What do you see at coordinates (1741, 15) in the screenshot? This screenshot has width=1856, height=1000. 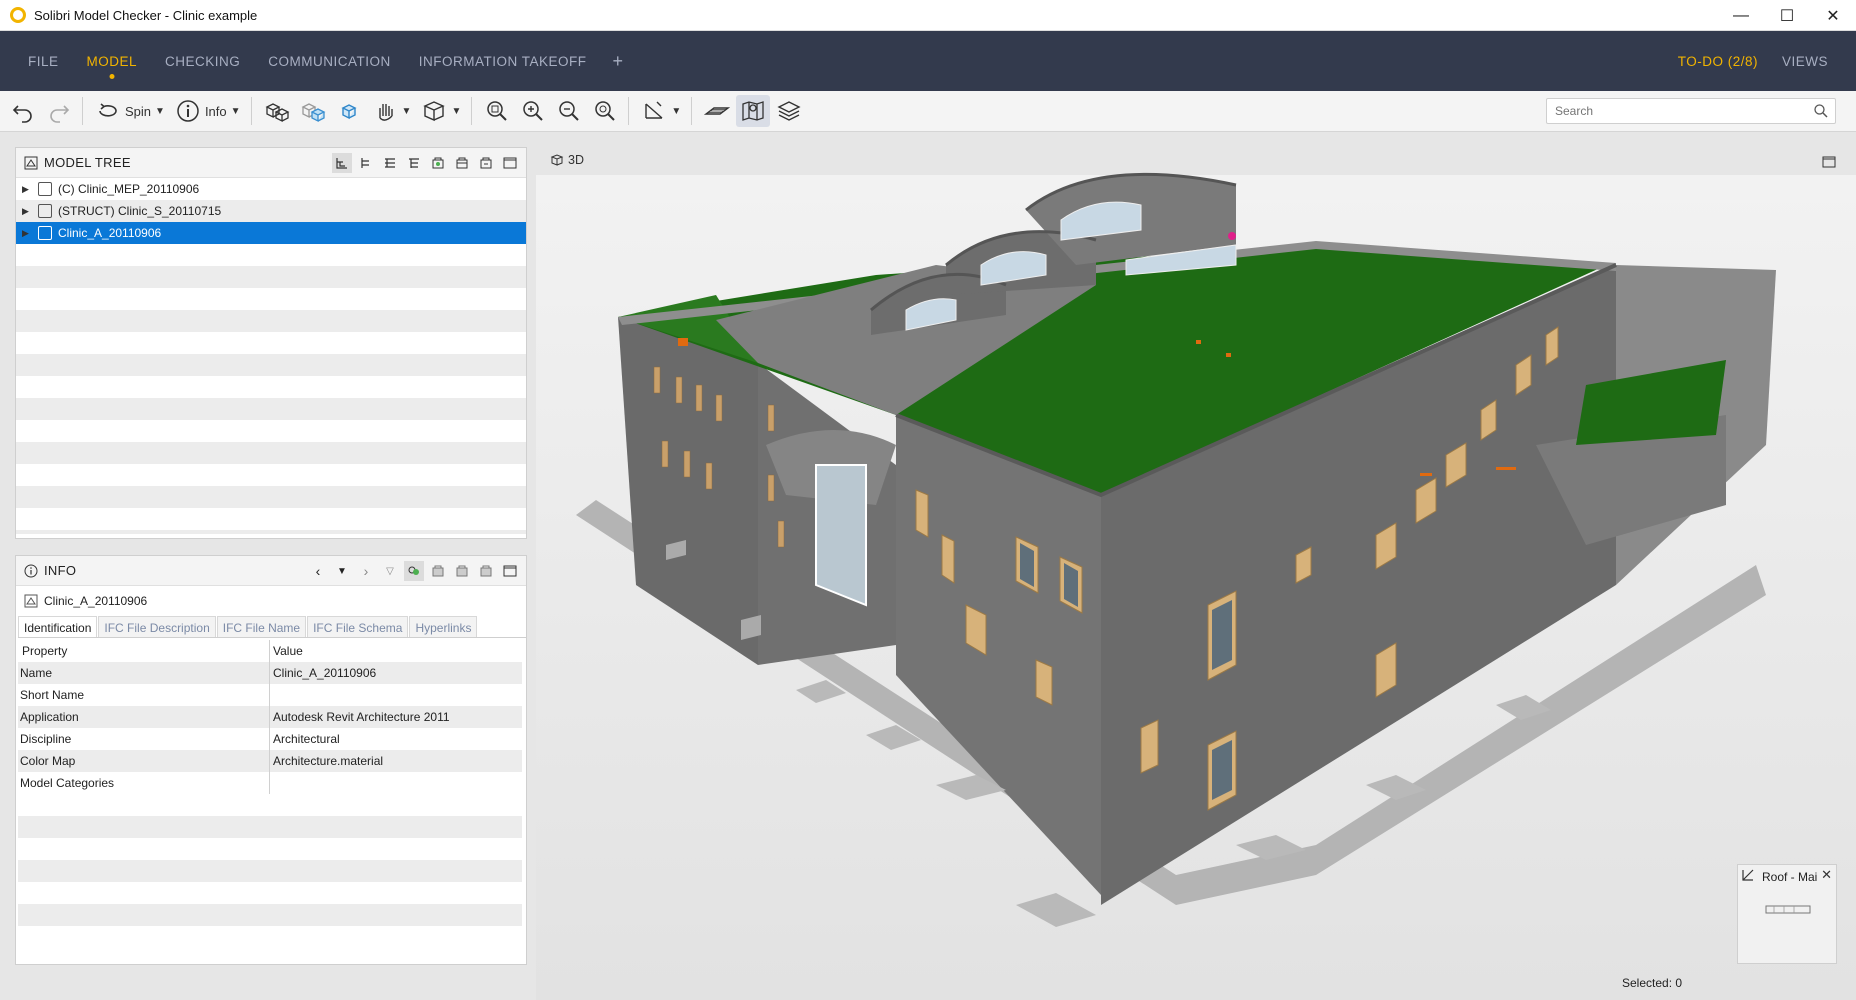 I see `minimize-button: —` at bounding box center [1741, 15].